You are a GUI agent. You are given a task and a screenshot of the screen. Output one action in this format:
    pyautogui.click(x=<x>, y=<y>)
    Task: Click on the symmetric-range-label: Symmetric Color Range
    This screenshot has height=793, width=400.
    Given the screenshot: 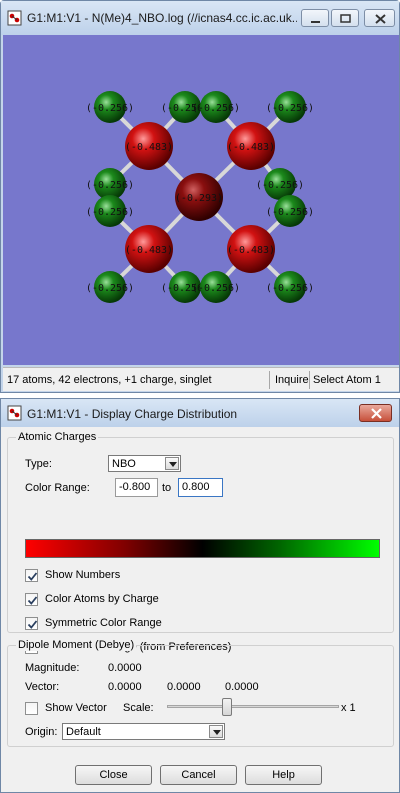 What is the action you would take?
    pyautogui.click(x=103, y=623)
    